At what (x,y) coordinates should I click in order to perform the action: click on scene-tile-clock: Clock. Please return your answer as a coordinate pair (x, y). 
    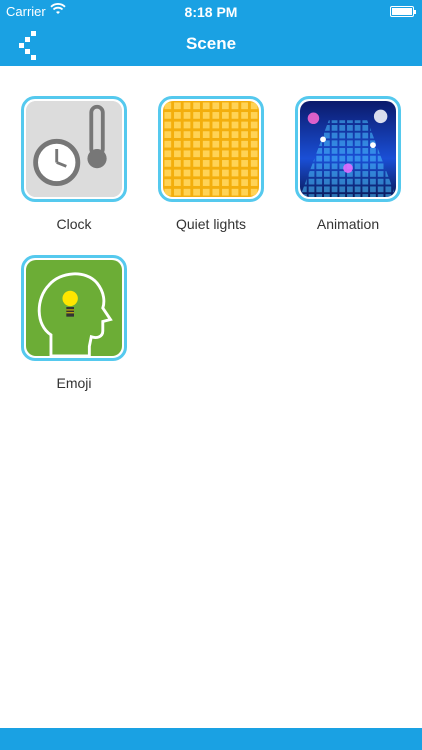
    Looking at the image, I should click on (74, 164).